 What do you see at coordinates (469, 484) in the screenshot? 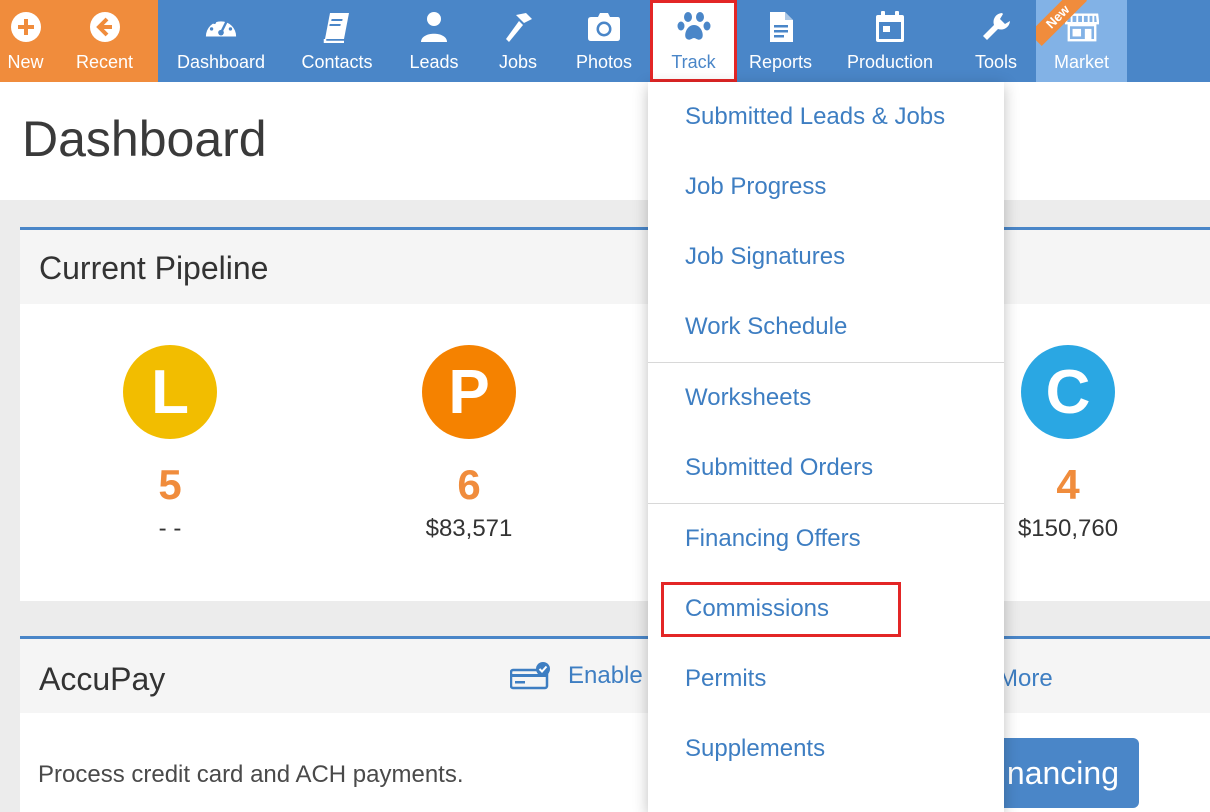
I see `stage-count: 6` at bounding box center [469, 484].